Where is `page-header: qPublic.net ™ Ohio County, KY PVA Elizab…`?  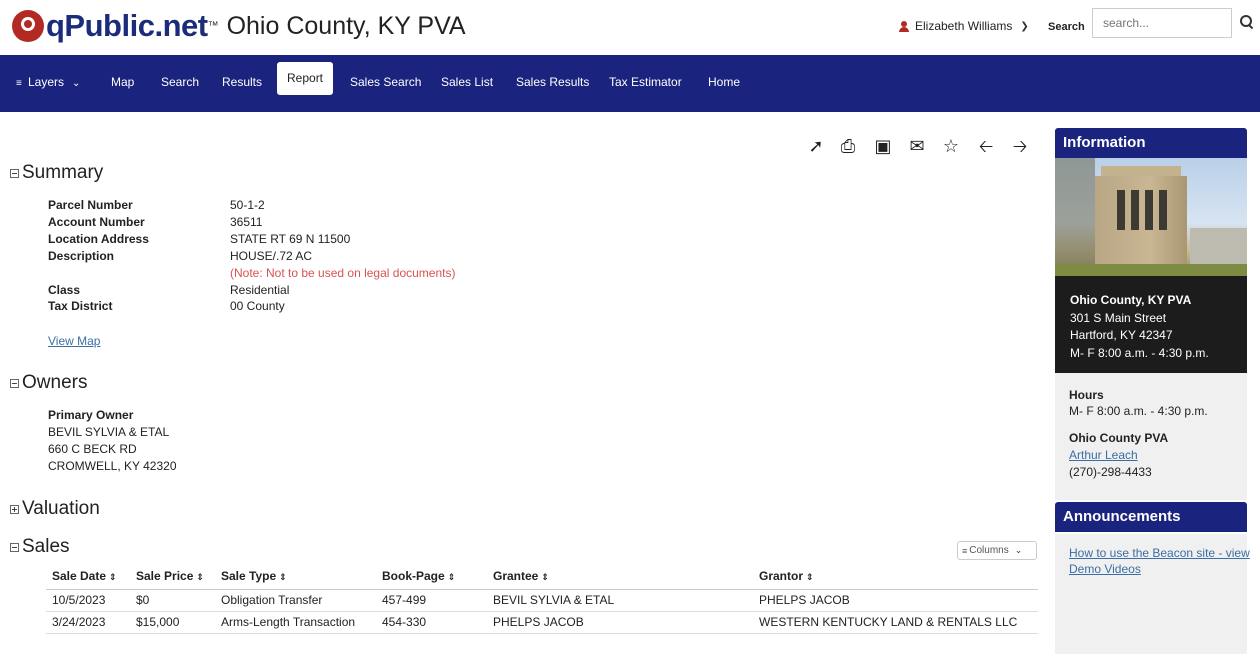
page-header: qPublic.net ™ Ohio County, KY PVA Elizab… is located at coordinates (630, 27).